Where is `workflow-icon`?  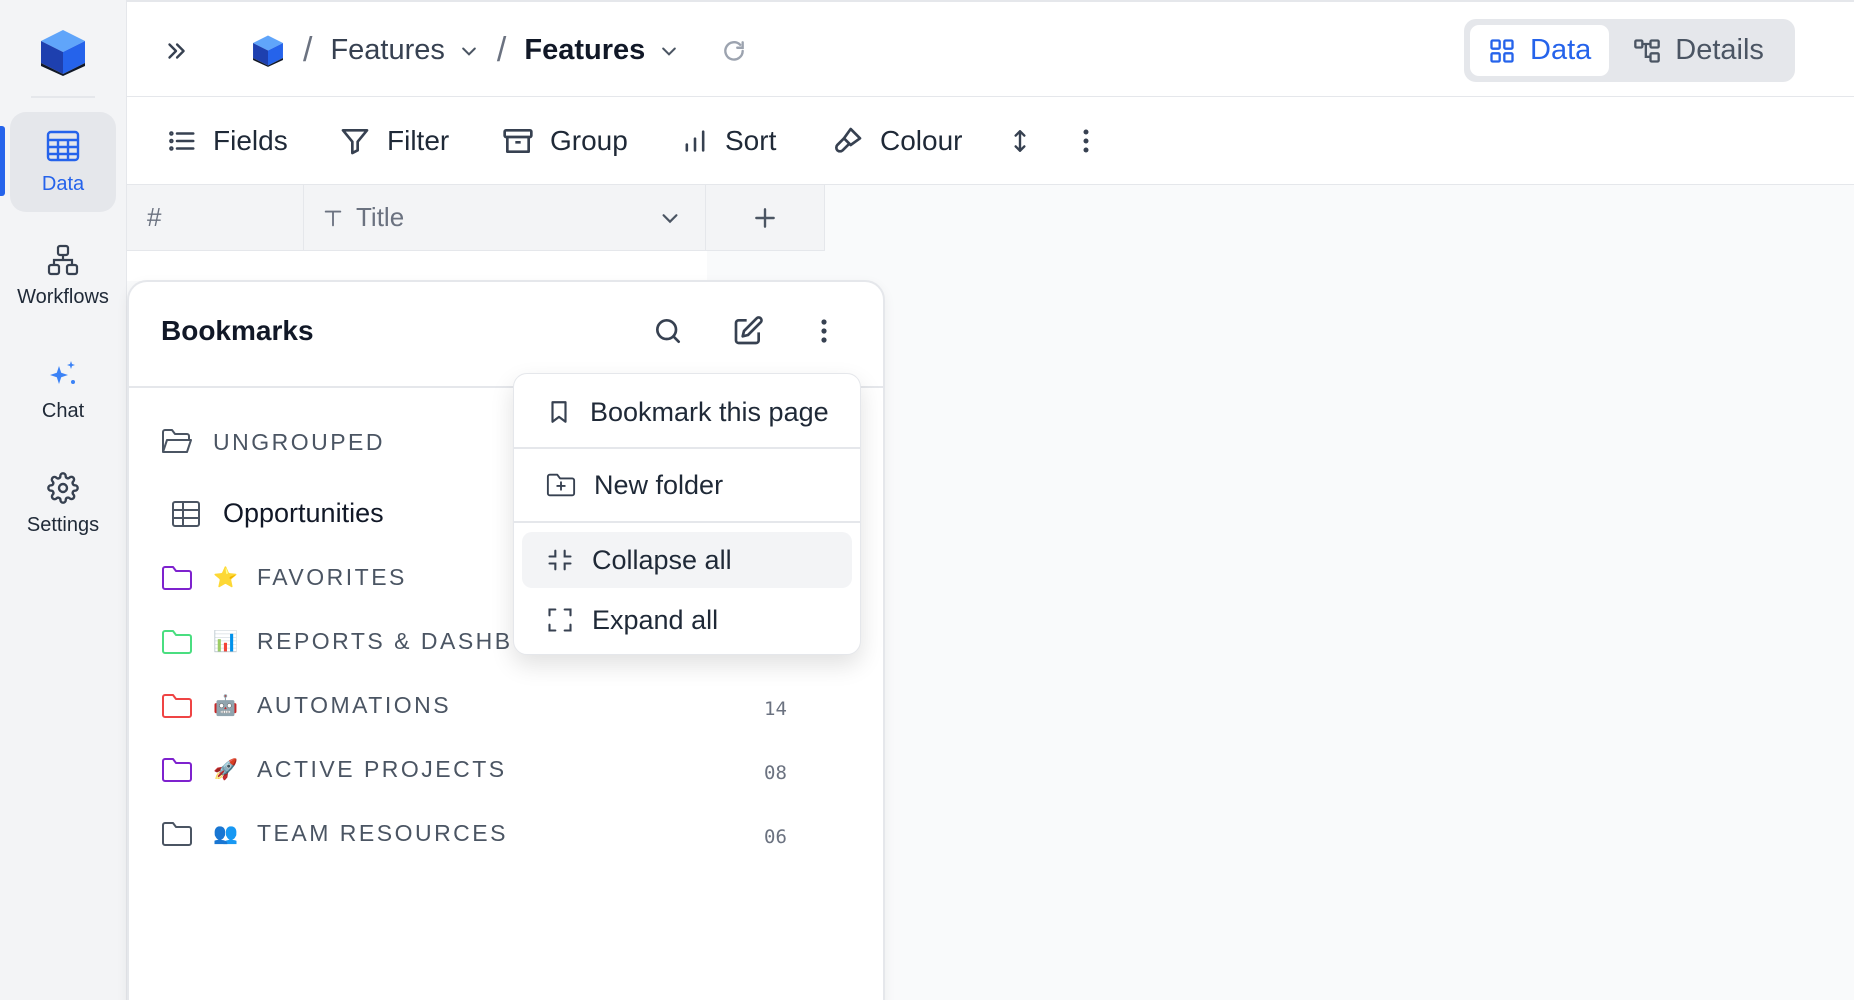
workflow-icon is located at coordinates (63, 260).